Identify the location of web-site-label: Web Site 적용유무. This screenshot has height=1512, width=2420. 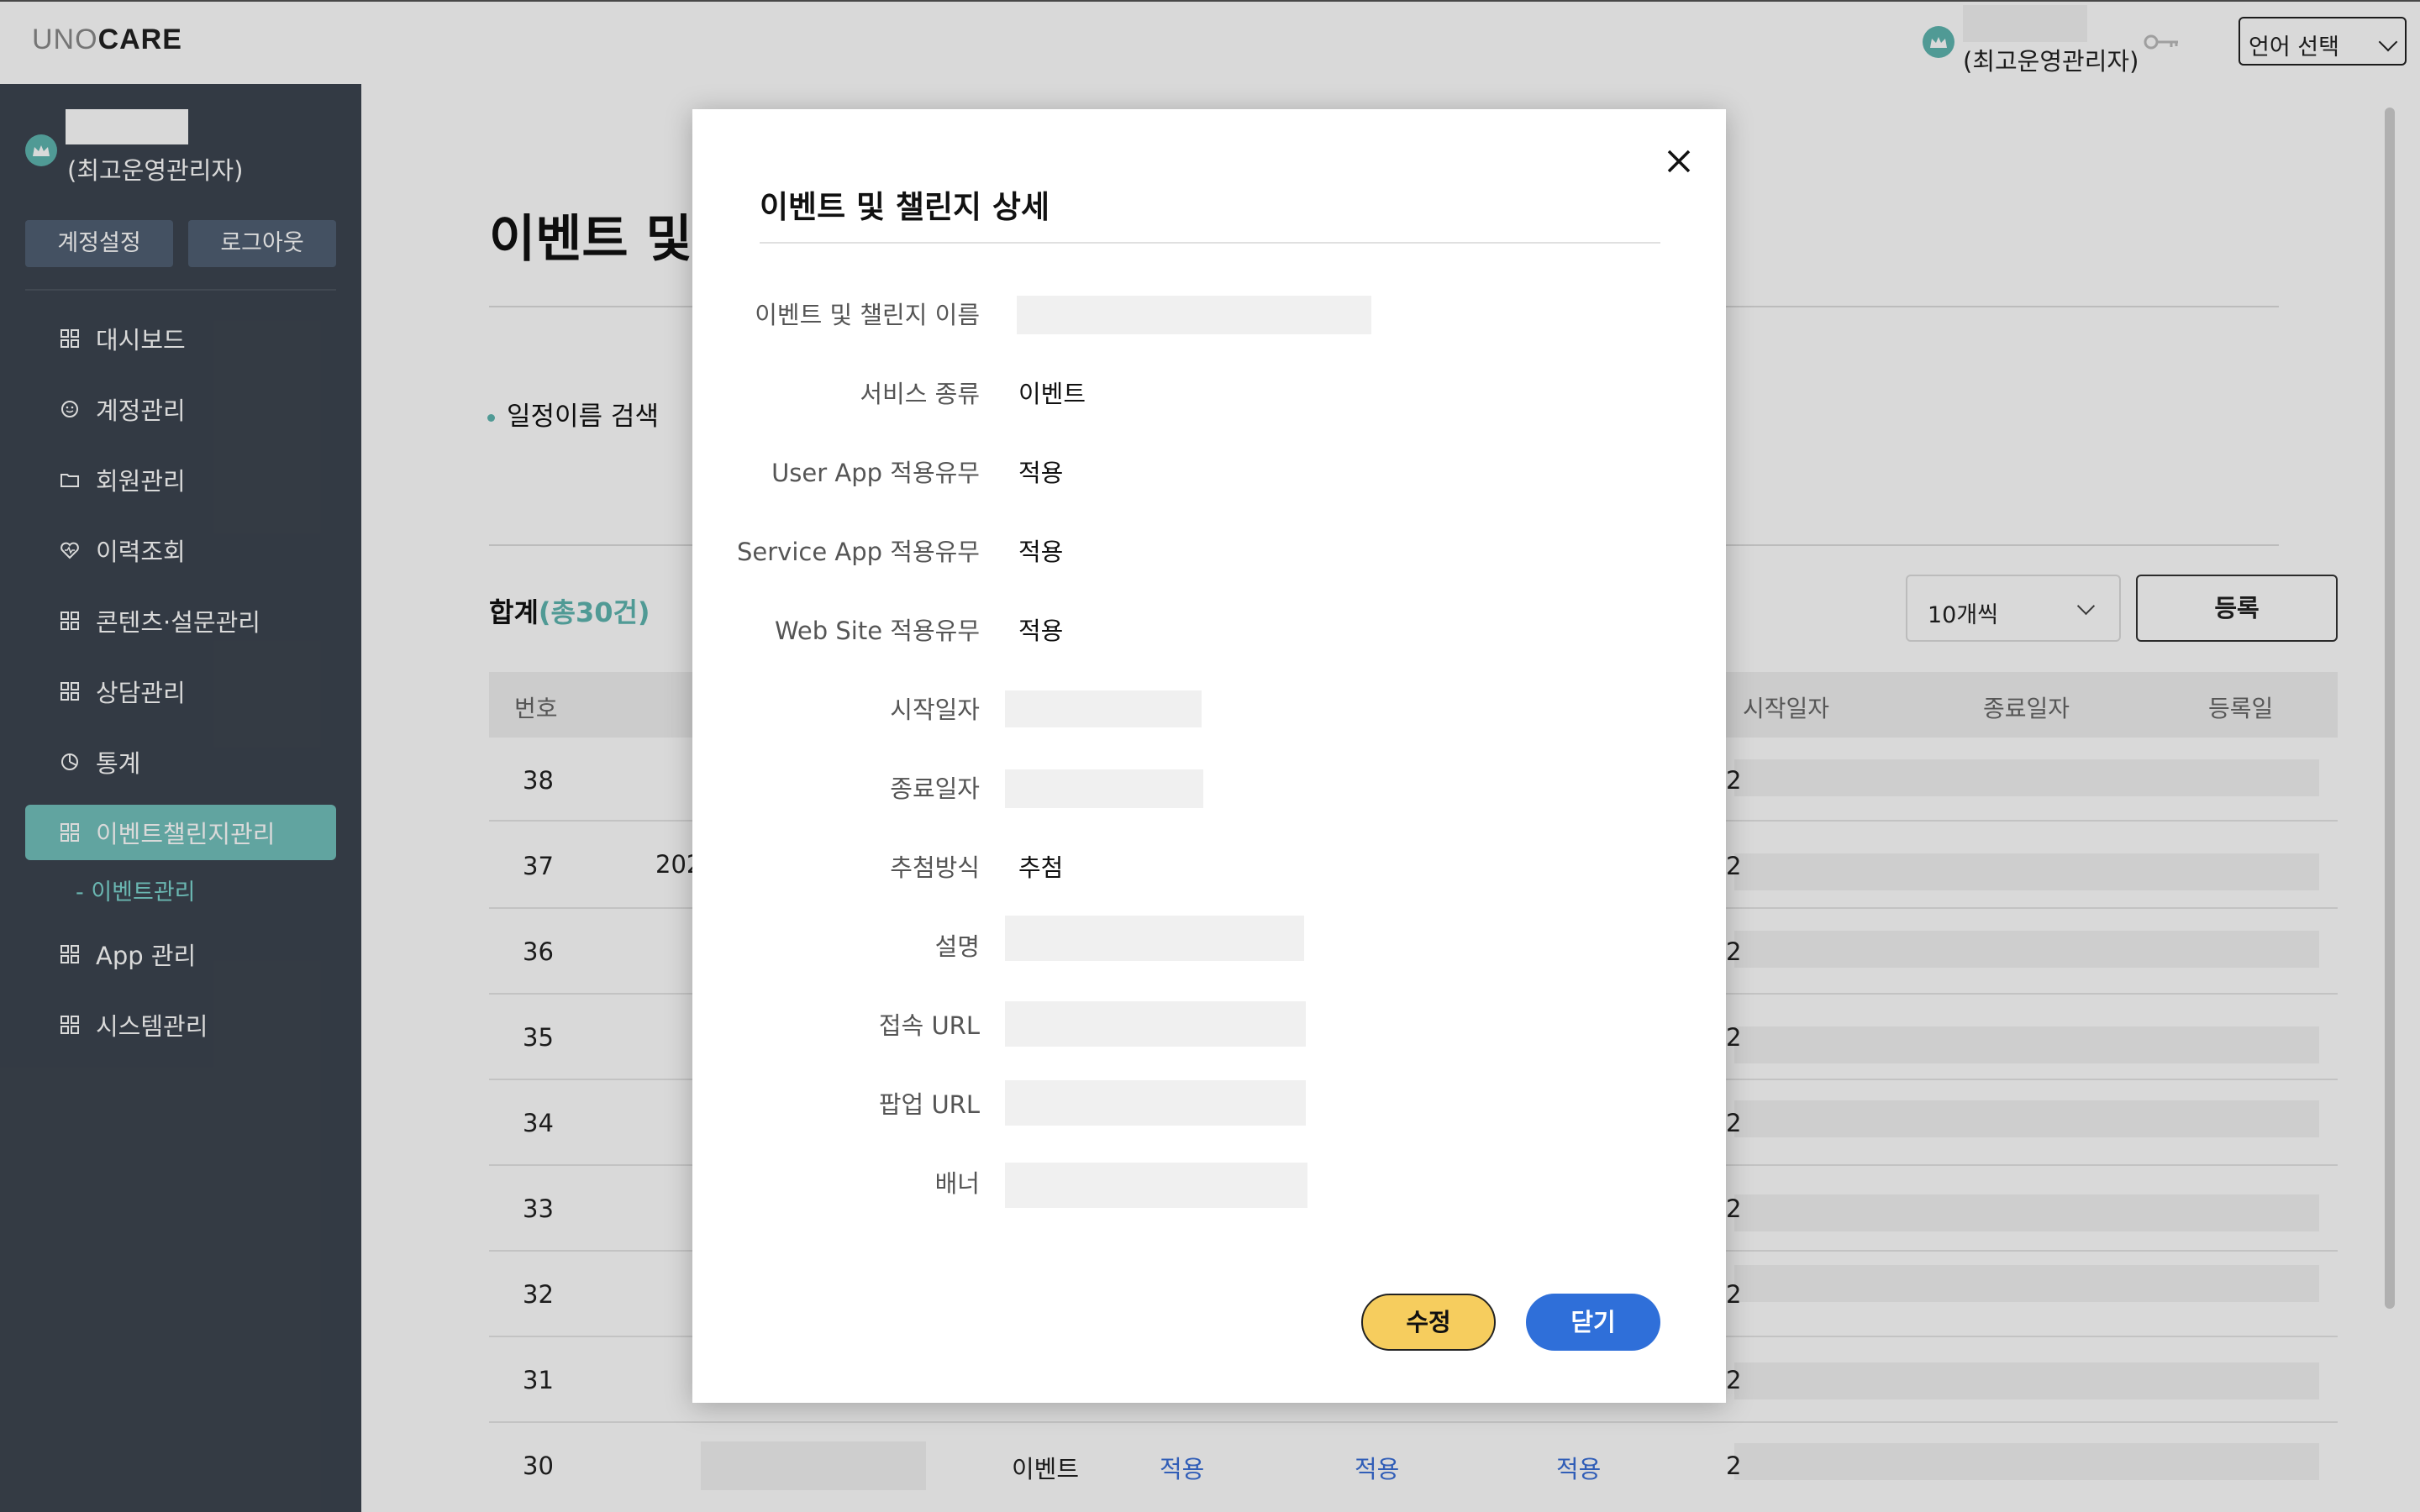
(877, 631).